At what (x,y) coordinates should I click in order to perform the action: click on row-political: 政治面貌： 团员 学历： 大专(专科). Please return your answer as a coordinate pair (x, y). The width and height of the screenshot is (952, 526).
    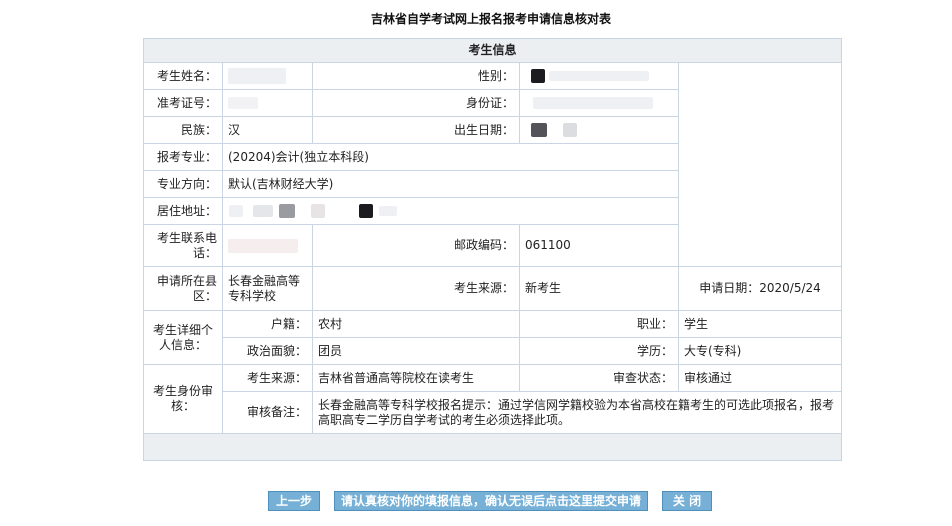
    Looking at the image, I should click on (493, 351).